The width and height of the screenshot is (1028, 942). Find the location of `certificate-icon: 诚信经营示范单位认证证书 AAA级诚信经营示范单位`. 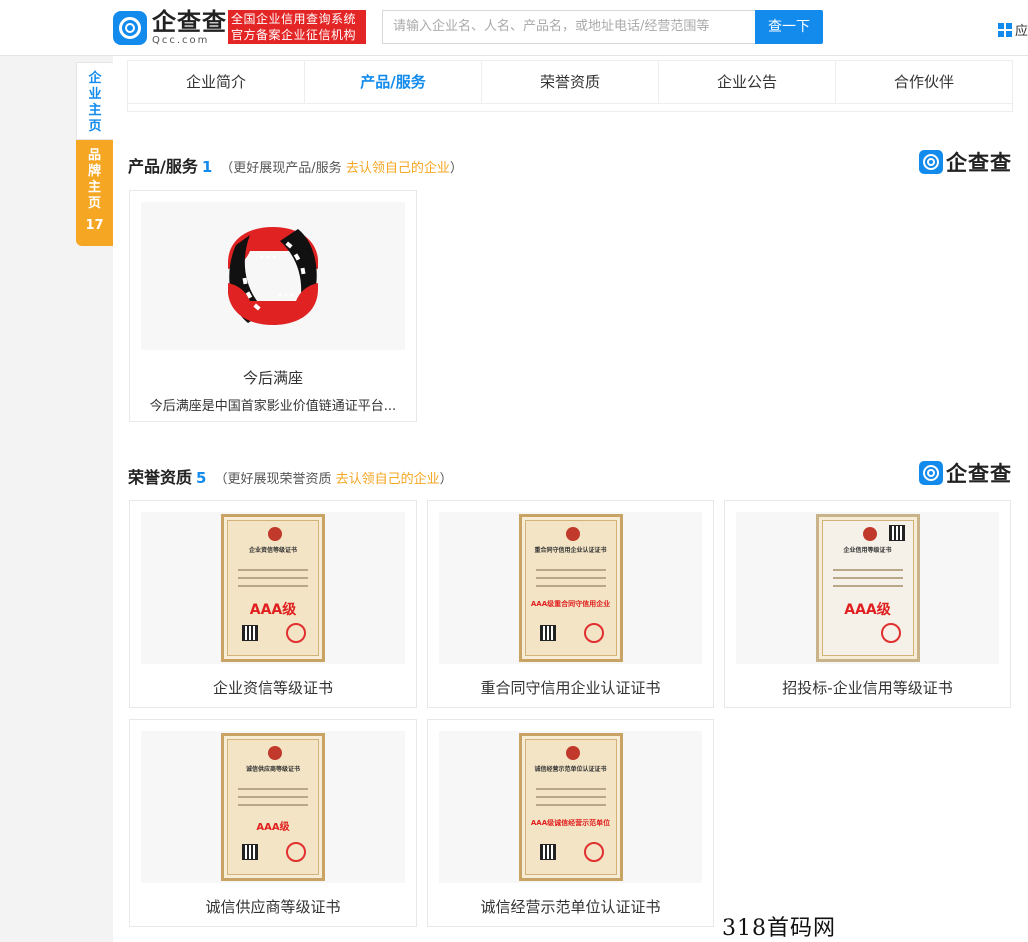

certificate-icon: 诚信经营示范单位认证证书 AAA级诚信经营示范单位 is located at coordinates (570, 807).